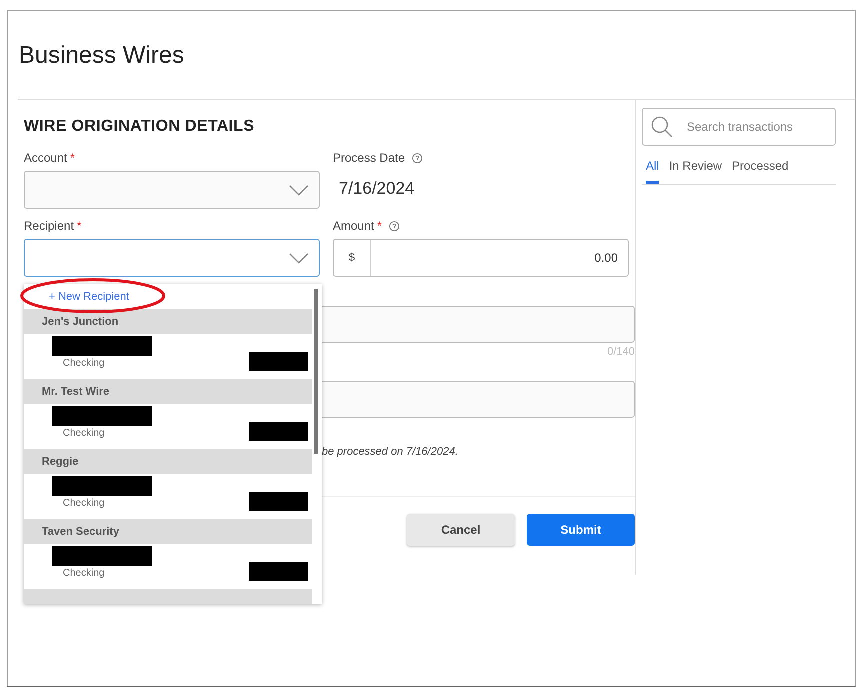  Describe the element at coordinates (46, 158) in the screenshot. I see `field-label: Account` at that location.